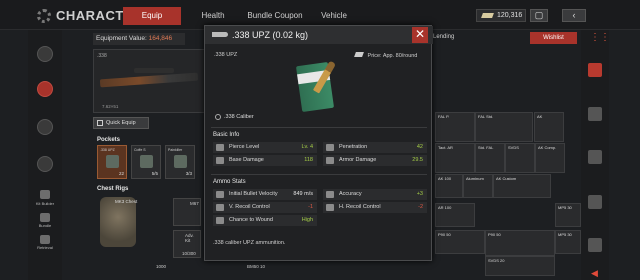  What do you see at coordinates (121, 123) in the screenshot?
I see `quick-equip-button: Quick Equip` at bounding box center [121, 123].